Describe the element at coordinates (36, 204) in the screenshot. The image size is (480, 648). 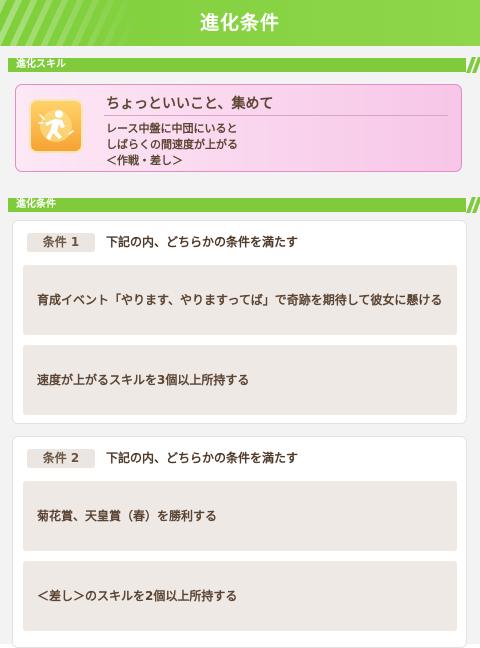
I see `section-label-conditions: 進化条件` at that location.